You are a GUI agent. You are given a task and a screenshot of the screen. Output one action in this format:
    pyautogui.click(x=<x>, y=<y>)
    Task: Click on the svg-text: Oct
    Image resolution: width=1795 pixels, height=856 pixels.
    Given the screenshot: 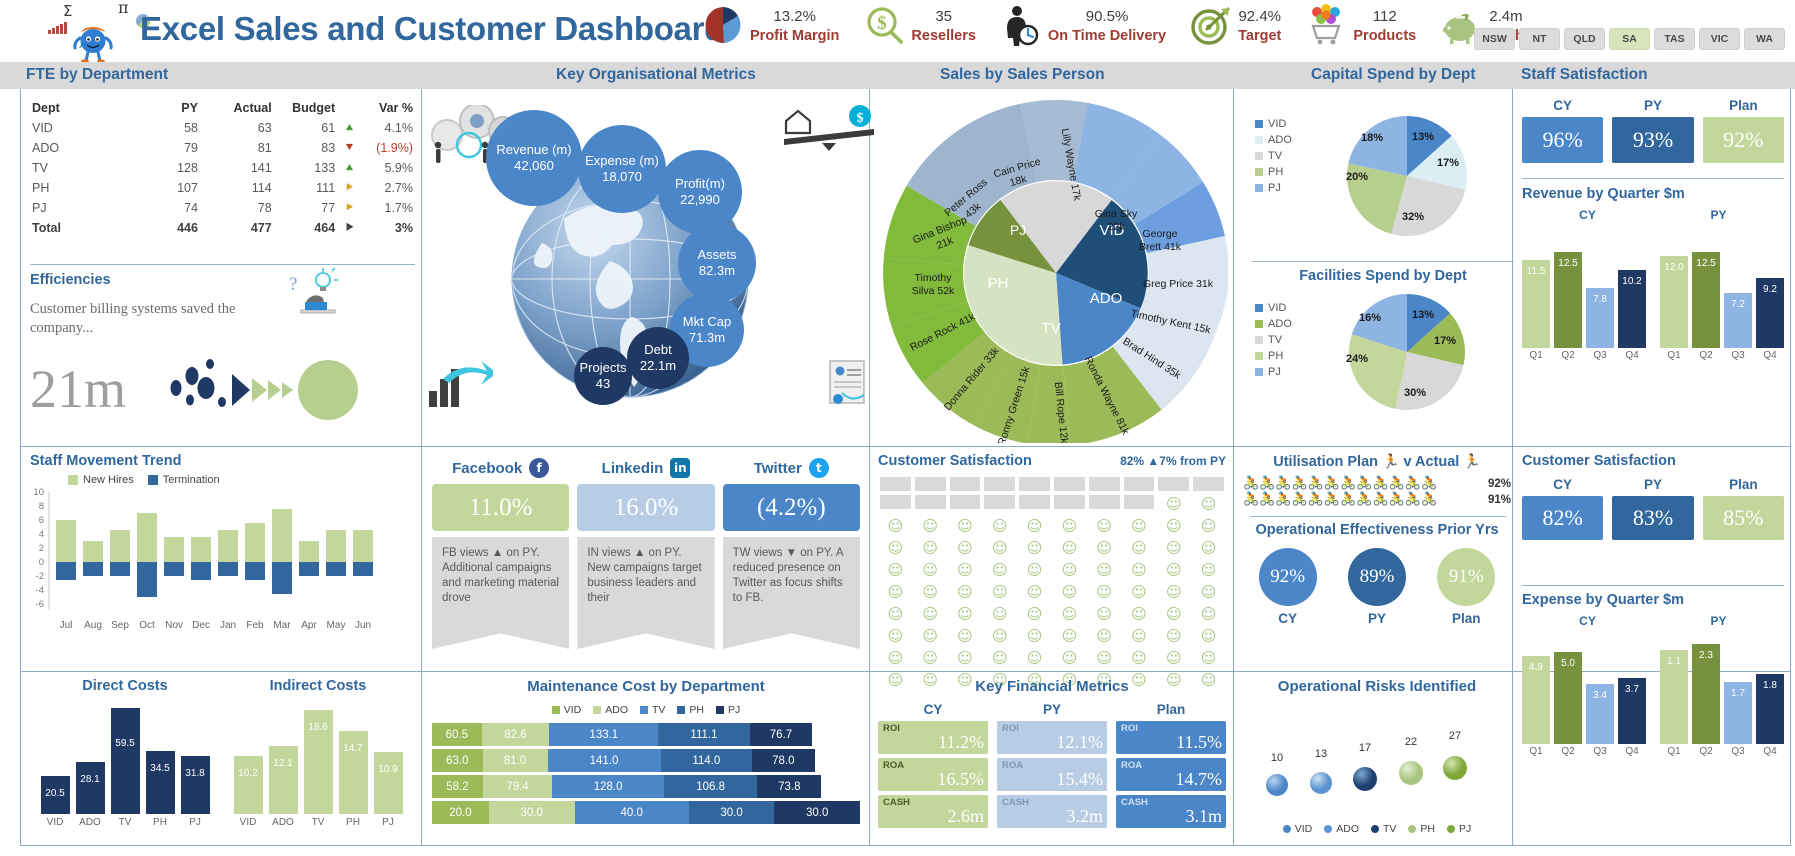 What is the action you would take?
    pyautogui.click(x=147, y=625)
    